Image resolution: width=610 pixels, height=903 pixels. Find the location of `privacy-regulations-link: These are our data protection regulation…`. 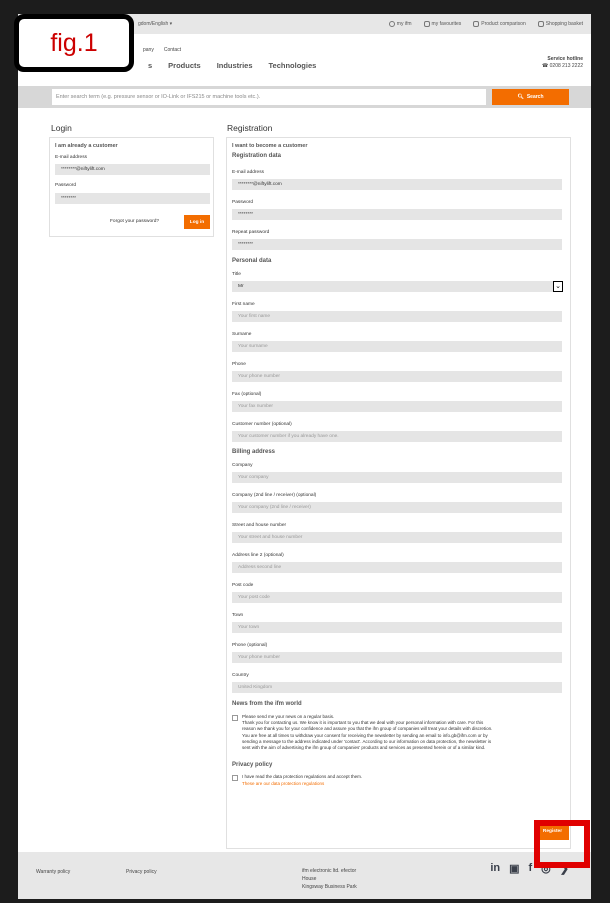

privacy-regulations-link: These are our data protection regulation… is located at coordinates (283, 784).